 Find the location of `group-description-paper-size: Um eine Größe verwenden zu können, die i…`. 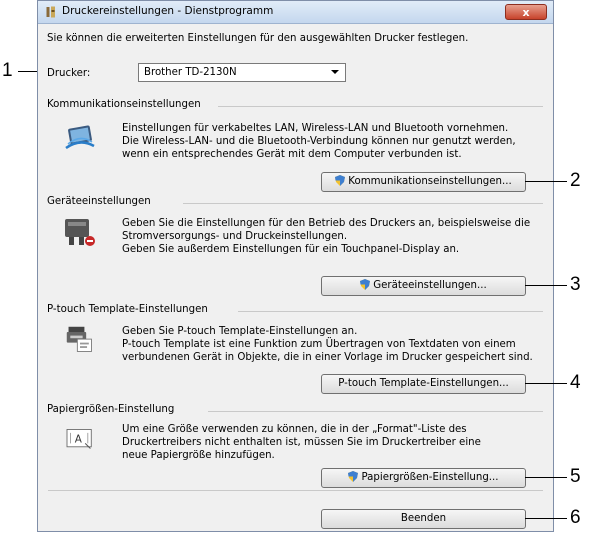

group-description-paper-size: Um eine Größe verwenden zu können, die i… is located at coordinates (301, 442).